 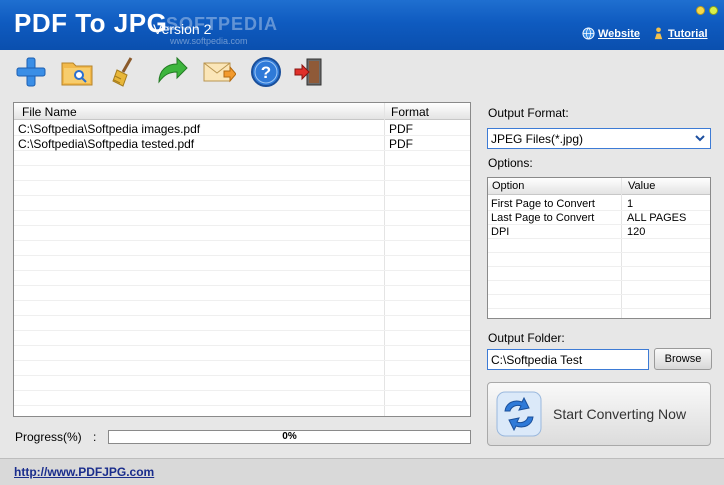 What do you see at coordinates (619, 33) in the screenshot?
I see `website-link-label: Website` at bounding box center [619, 33].